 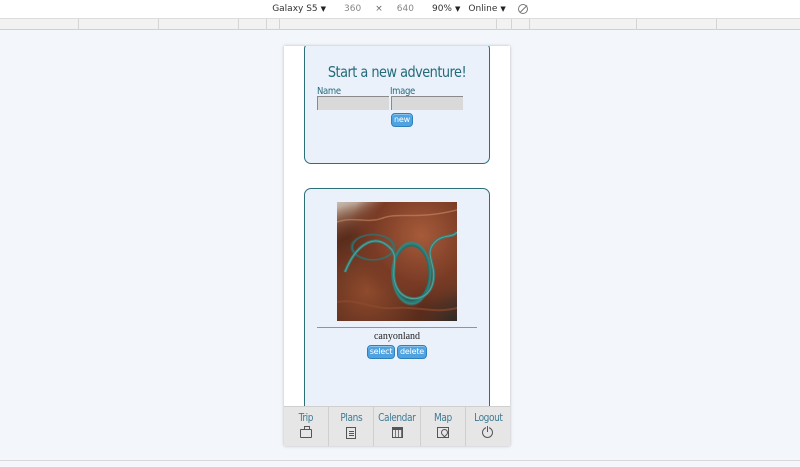 I want to click on trip-name-input, so click(x=353, y=103).